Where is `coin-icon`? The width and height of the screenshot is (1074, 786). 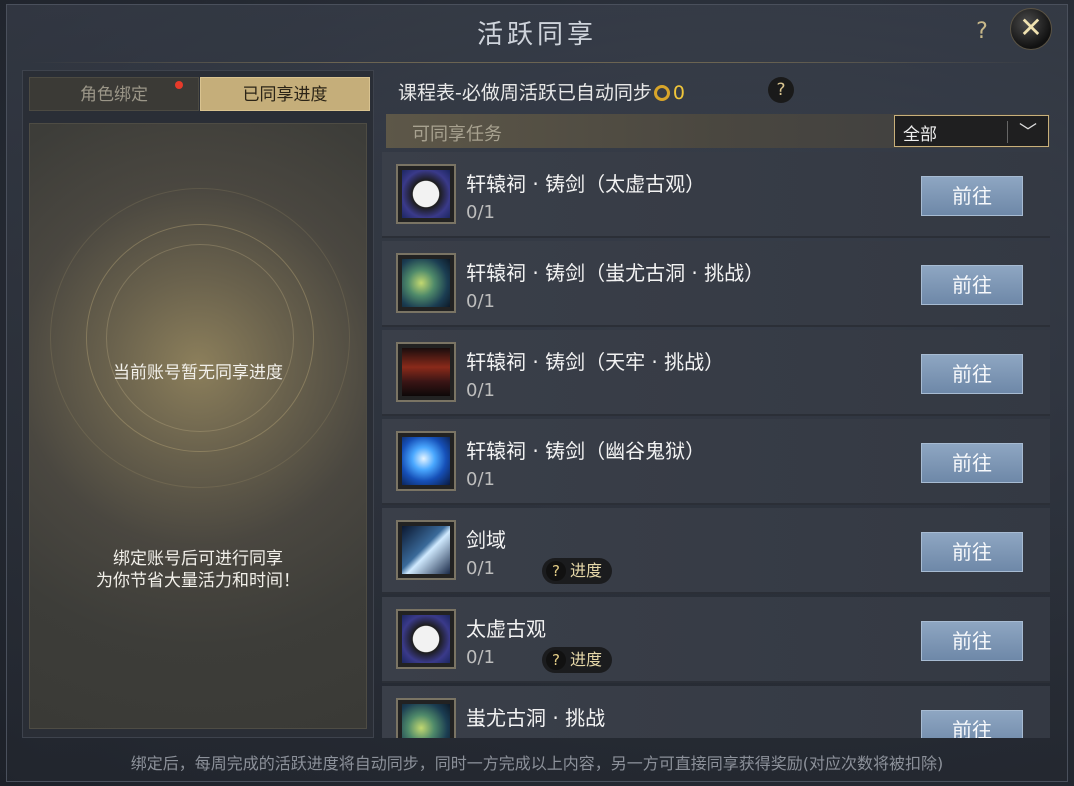 coin-icon is located at coordinates (661, 93).